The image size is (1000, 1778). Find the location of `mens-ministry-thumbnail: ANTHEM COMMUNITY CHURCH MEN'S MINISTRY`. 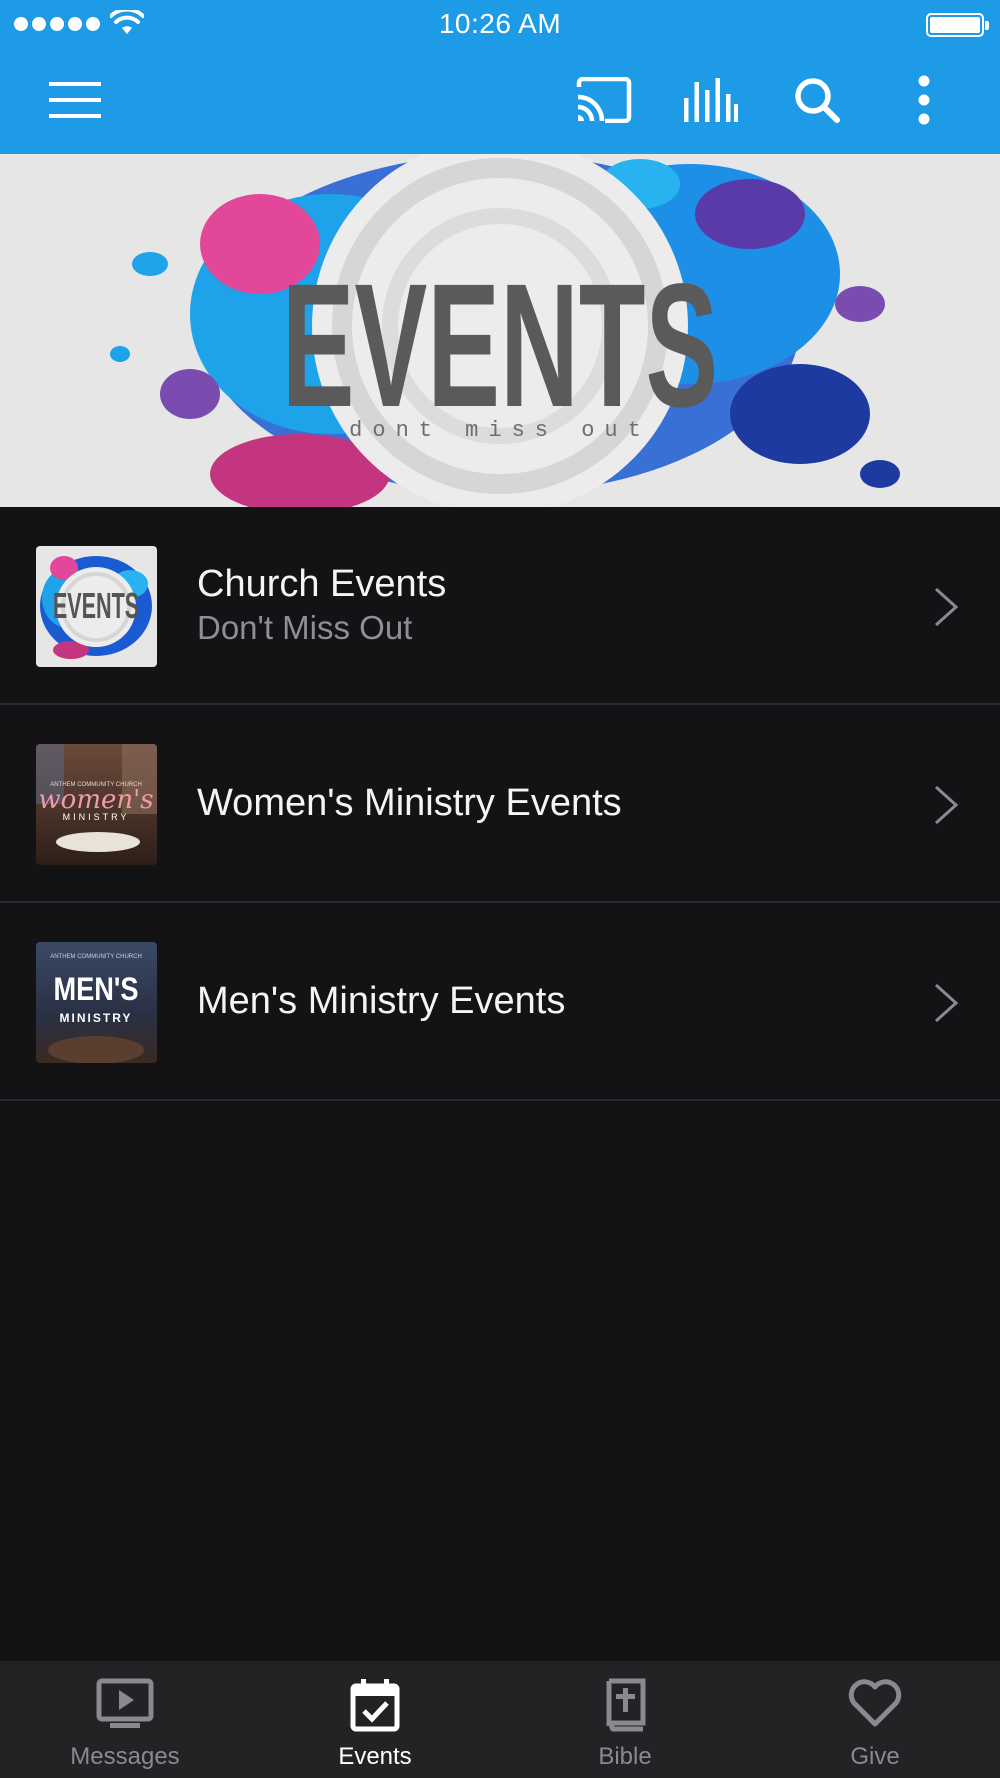

mens-ministry-thumbnail: ANTHEM COMMUNITY CHURCH MEN'S MINISTRY is located at coordinates (96, 1002).